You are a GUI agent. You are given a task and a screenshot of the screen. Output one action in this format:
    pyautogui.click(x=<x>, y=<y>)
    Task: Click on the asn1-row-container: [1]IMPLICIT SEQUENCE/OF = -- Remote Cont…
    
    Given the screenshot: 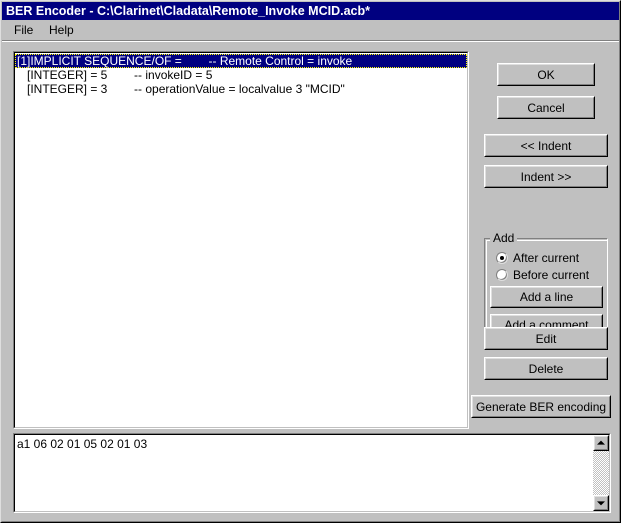 What is the action you would take?
    pyautogui.click(x=241, y=74)
    